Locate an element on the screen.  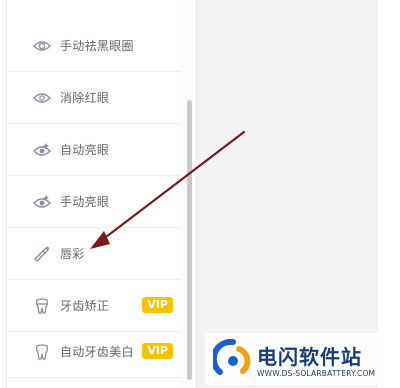
eye-icon is located at coordinates (42, 46).